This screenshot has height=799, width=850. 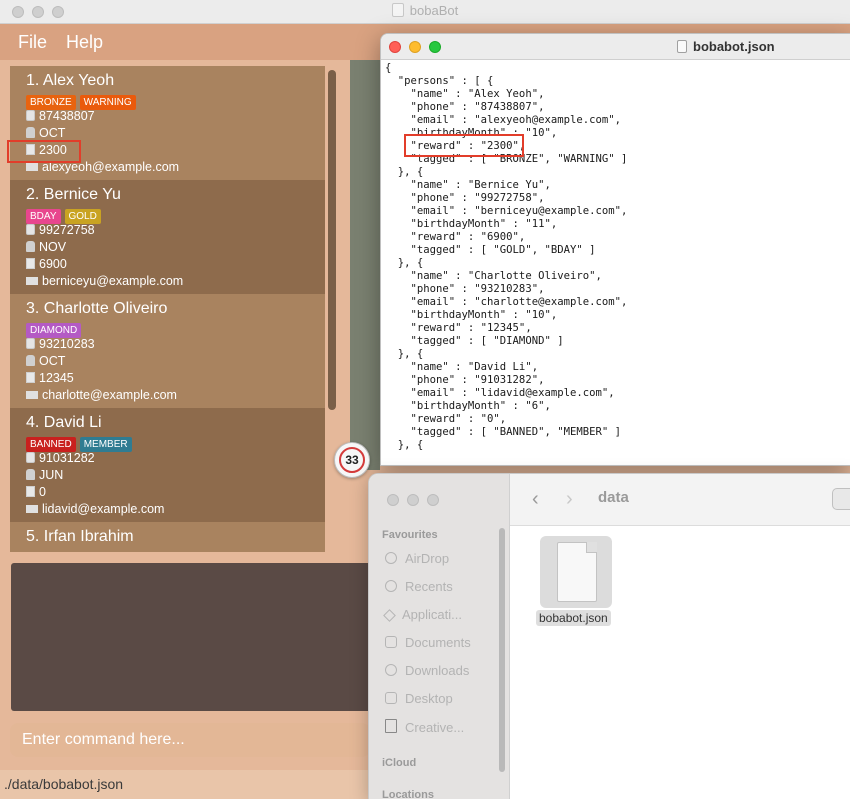 I want to click on tag-badge: BRONZE, so click(x=51, y=102).